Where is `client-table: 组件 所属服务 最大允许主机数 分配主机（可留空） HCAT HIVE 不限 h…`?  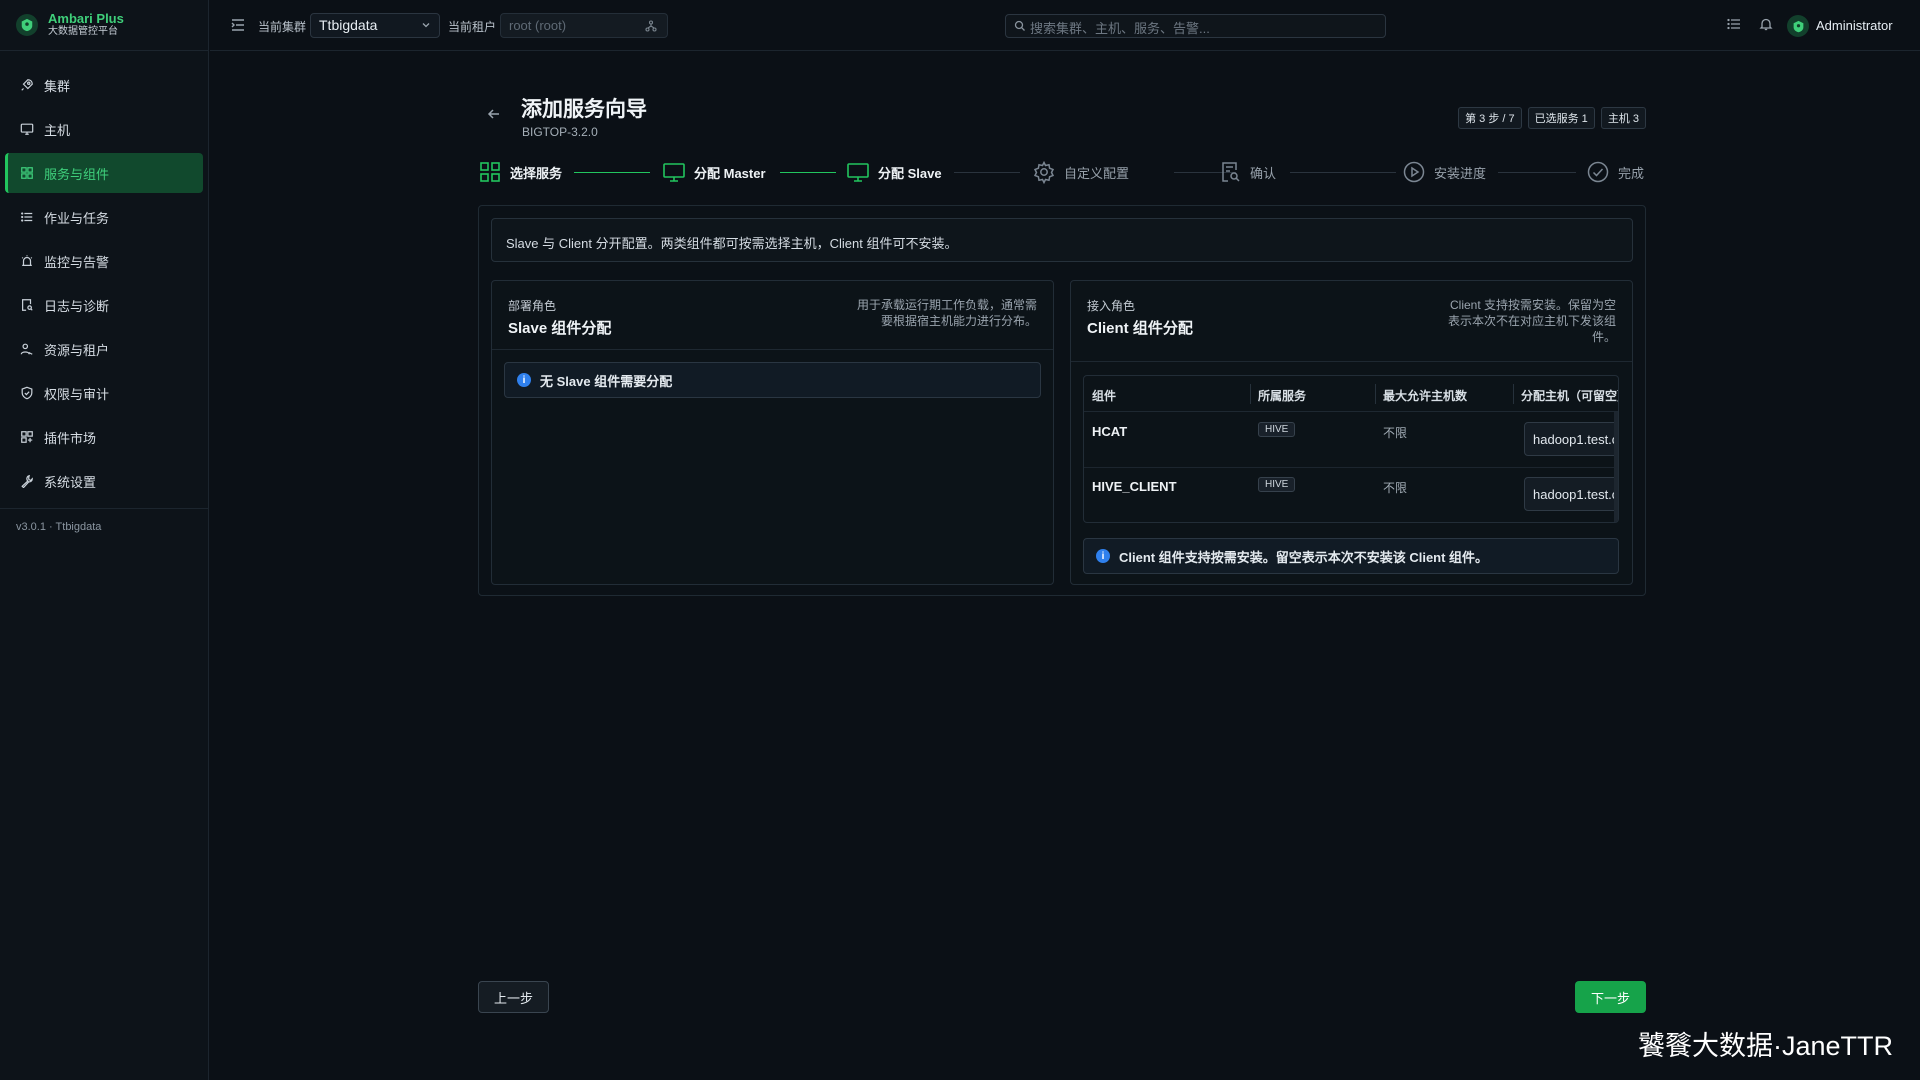
client-table: 组件 所属服务 最大允许主机数 分配主机（可留空） HCAT HIVE 不限 h… is located at coordinates (1351, 449).